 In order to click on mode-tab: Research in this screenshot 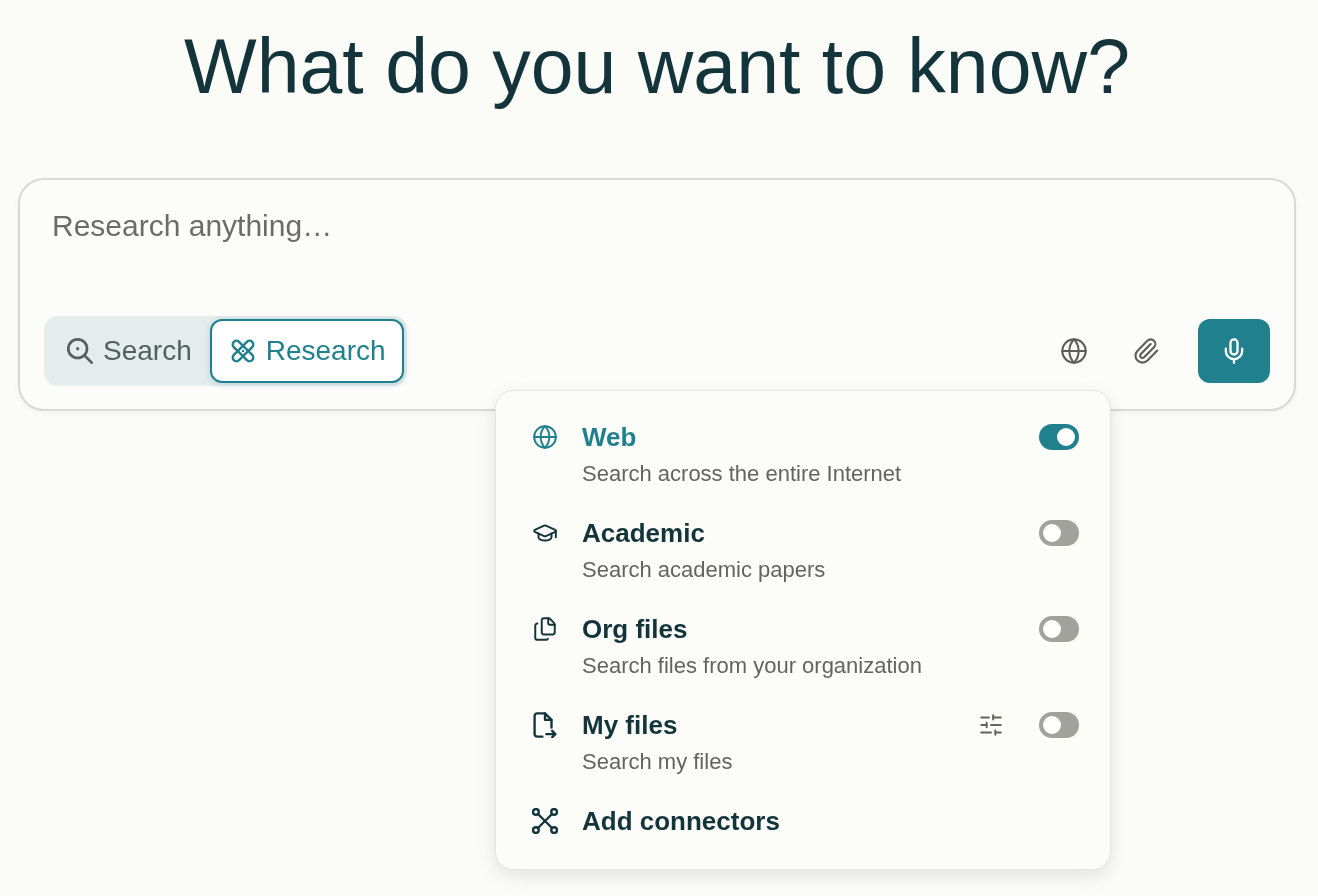, I will do `click(306, 350)`.